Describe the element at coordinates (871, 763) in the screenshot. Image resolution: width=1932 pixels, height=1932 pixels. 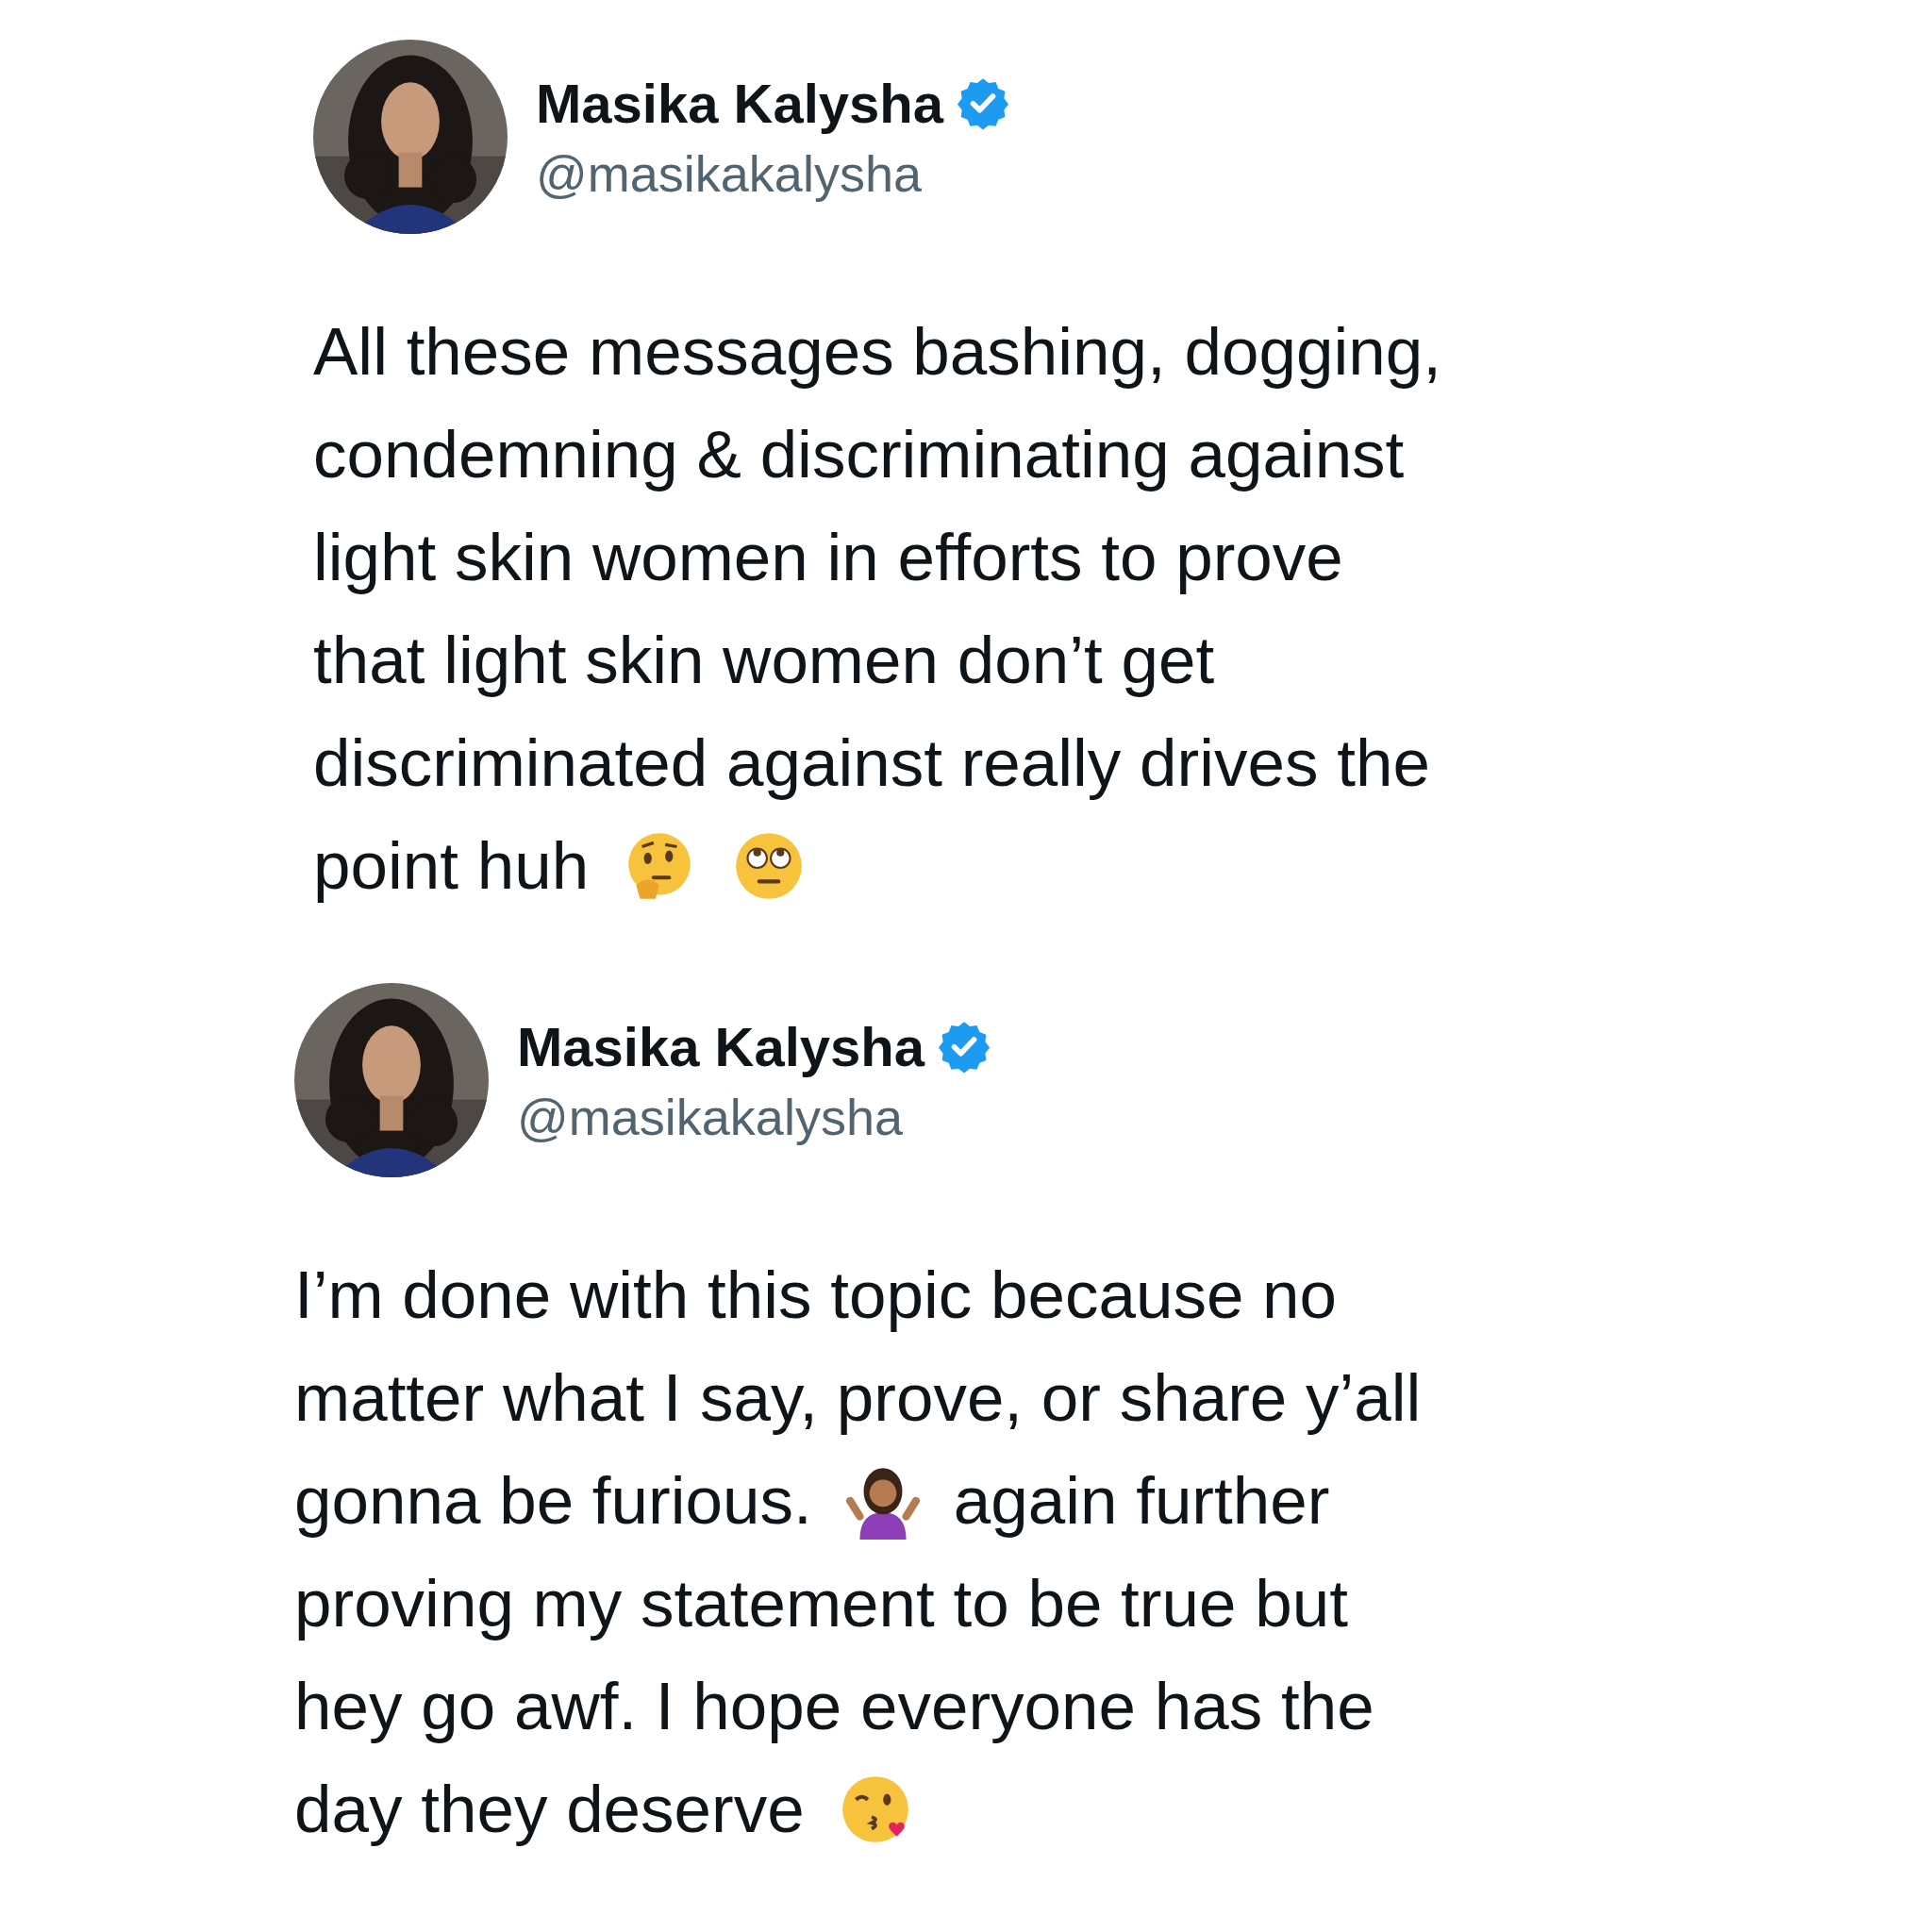
I see `tweet-text: discriminated against really drives the` at that location.